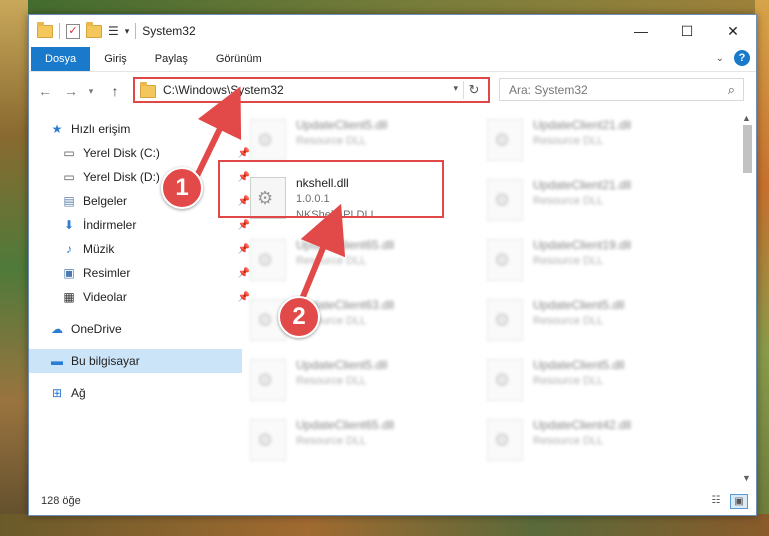  What do you see at coordinates (299, 317) in the screenshot?
I see `step-marker-2: 2` at bounding box center [299, 317].